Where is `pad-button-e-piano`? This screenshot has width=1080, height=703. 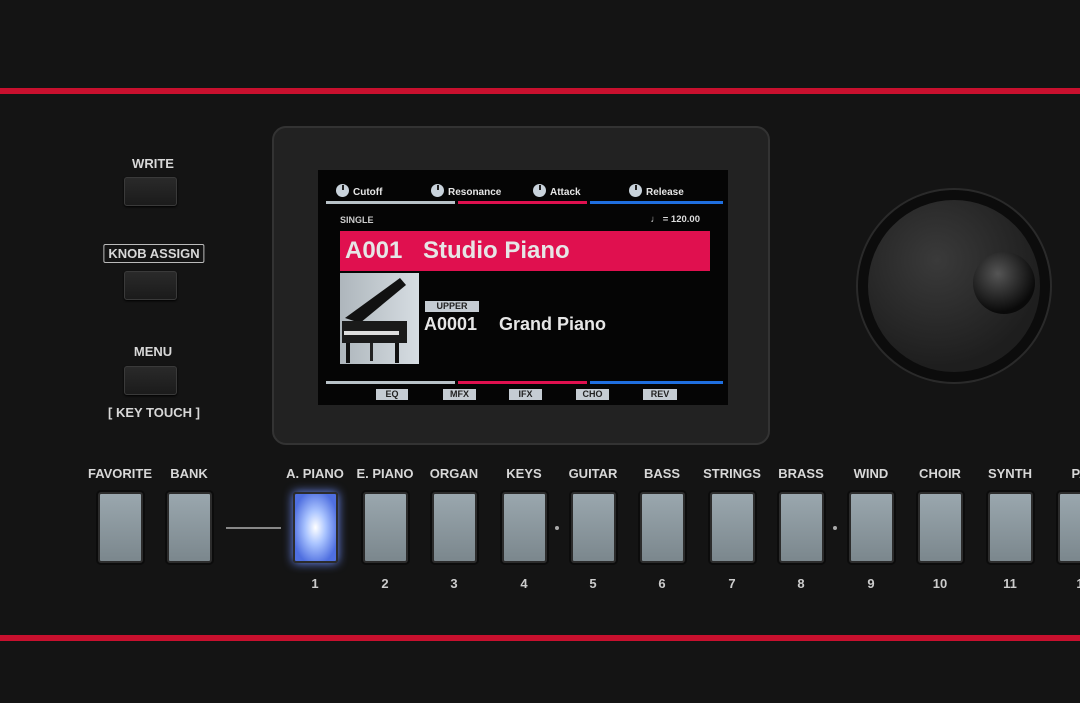
pad-button-e-piano is located at coordinates (385, 527).